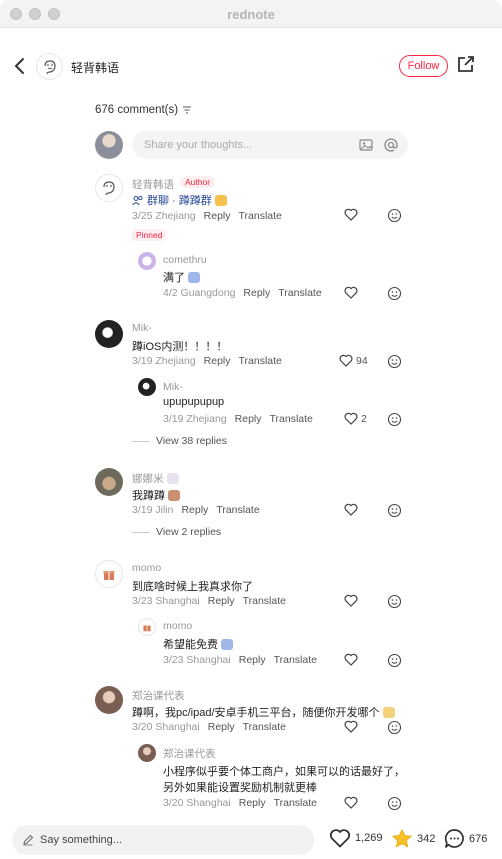 The height and width of the screenshot is (859, 502). Describe the element at coordinates (251, 66) in the screenshot. I see `note-header: 轻背韩语 Follow` at that location.